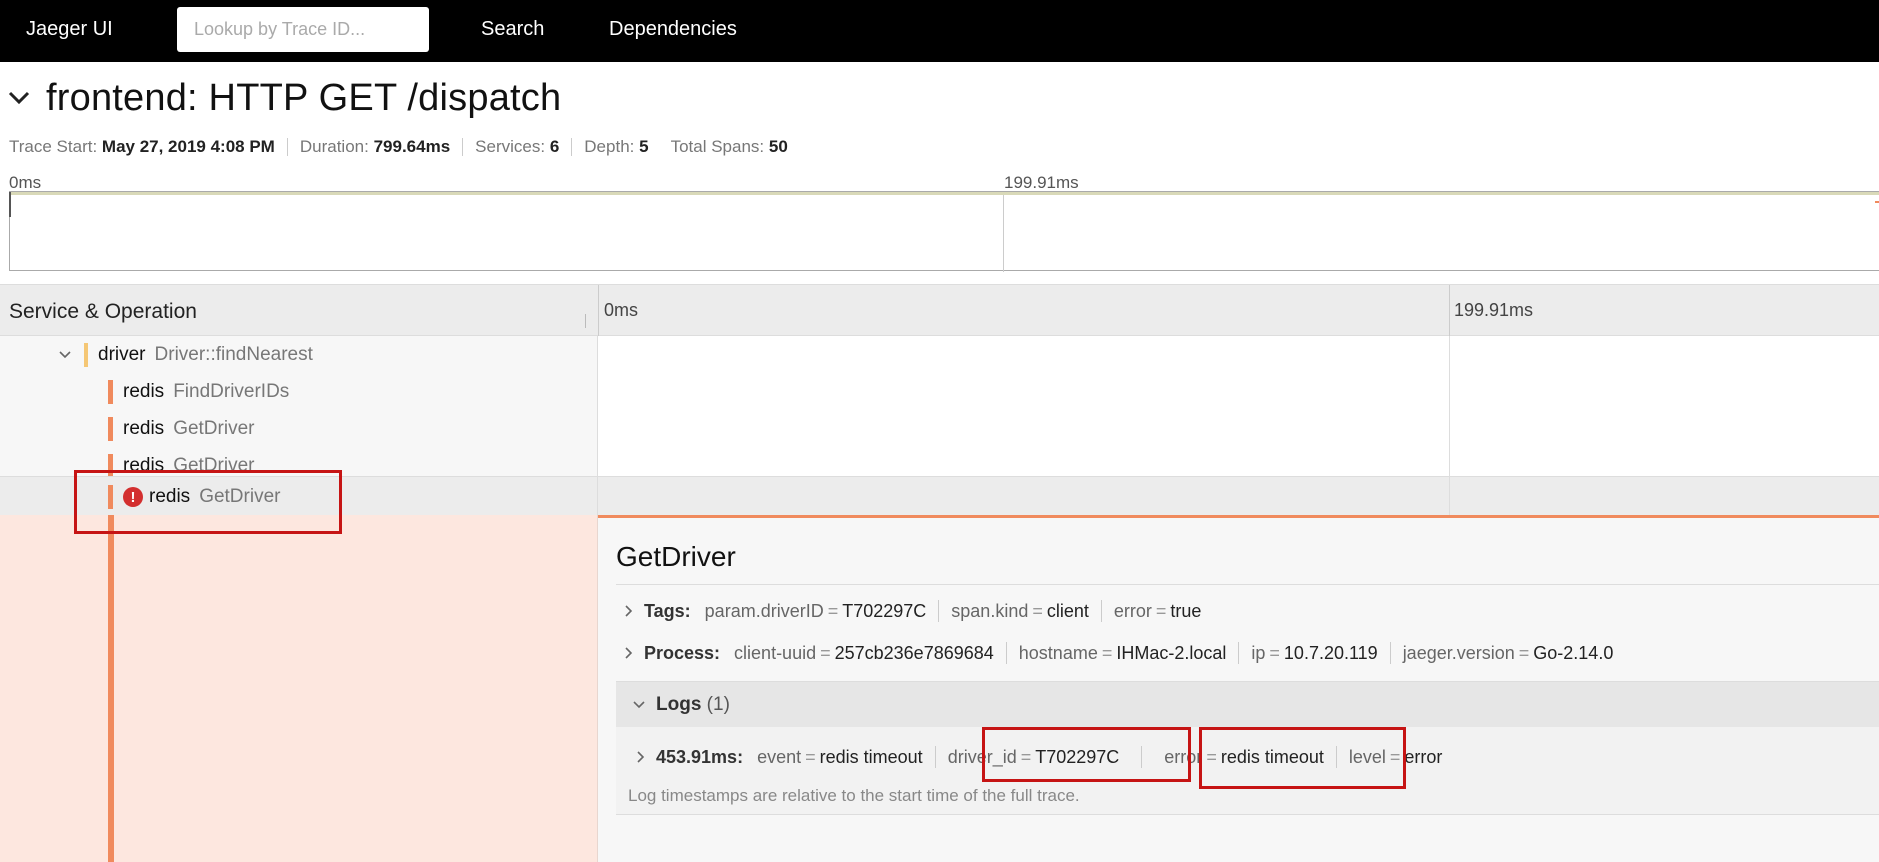 The image size is (1879, 862). I want to click on chevron-down-icon, so click(639, 705).